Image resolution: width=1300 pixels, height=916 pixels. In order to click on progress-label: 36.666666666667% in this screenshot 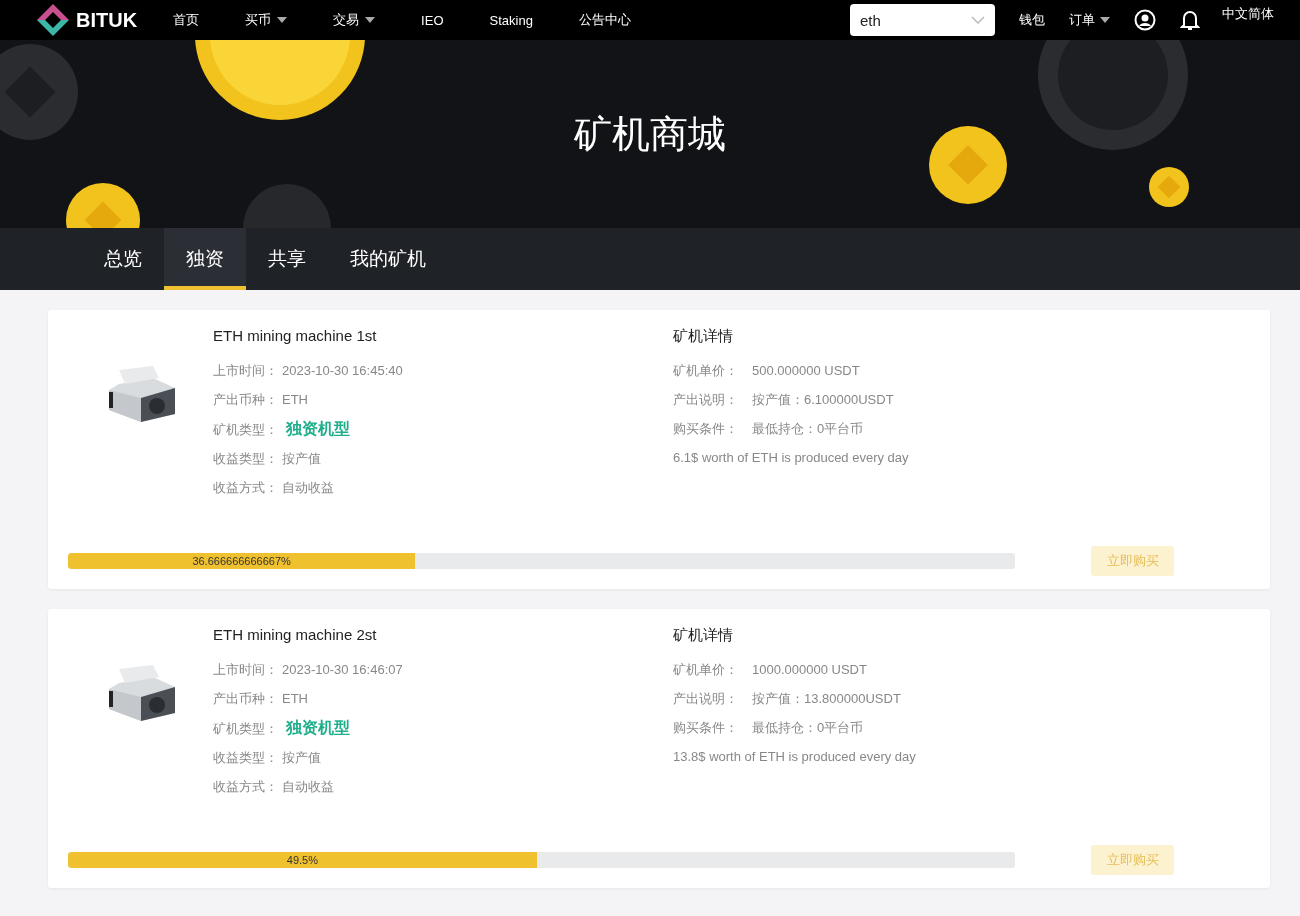, I will do `click(241, 561)`.